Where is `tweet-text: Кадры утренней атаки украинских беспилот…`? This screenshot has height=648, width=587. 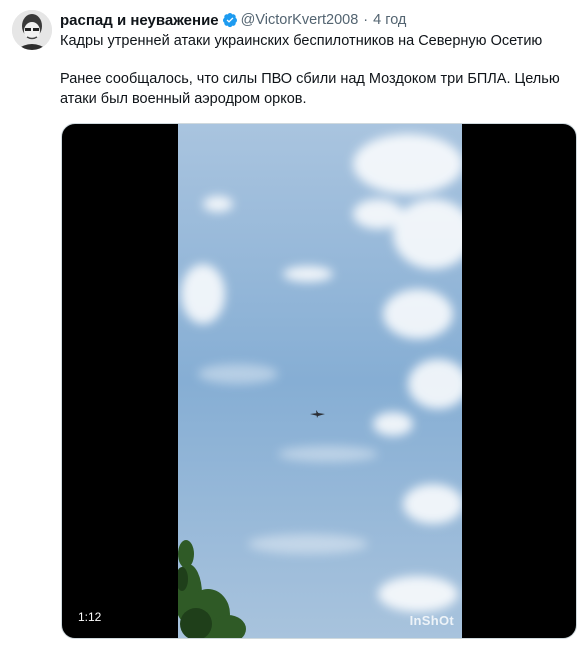
tweet-text: Кадры утренней атаки украинских беспилот… is located at coordinates (317, 70).